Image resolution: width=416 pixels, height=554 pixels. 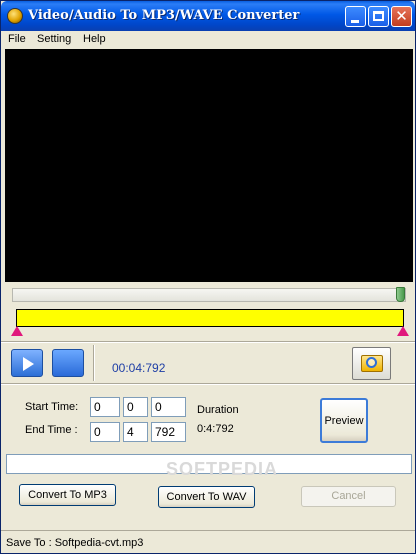 What do you see at coordinates (344, 420) in the screenshot?
I see `preview-button: Preview` at bounding box center [344, 420].